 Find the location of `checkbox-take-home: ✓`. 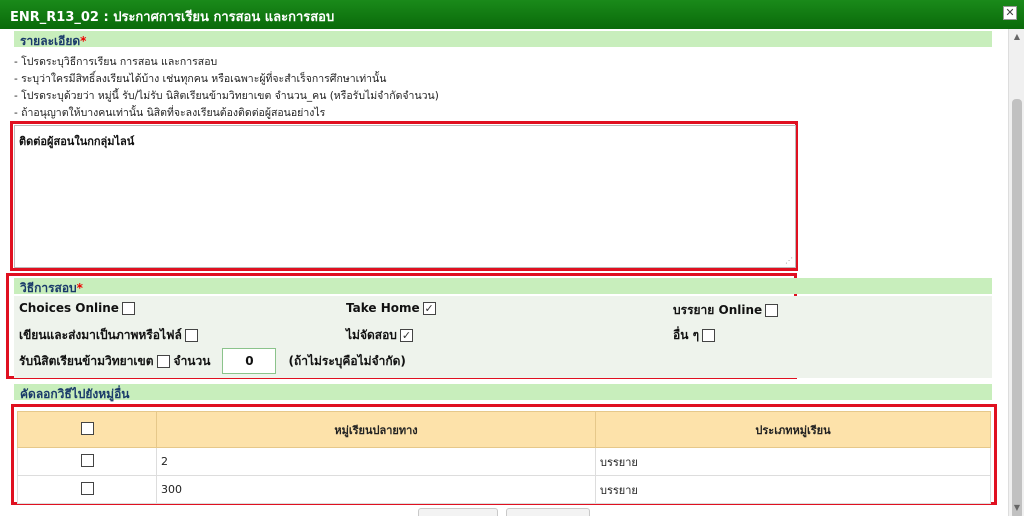

checkbox-take-home: ✓ is located at coordinates (429, 308).